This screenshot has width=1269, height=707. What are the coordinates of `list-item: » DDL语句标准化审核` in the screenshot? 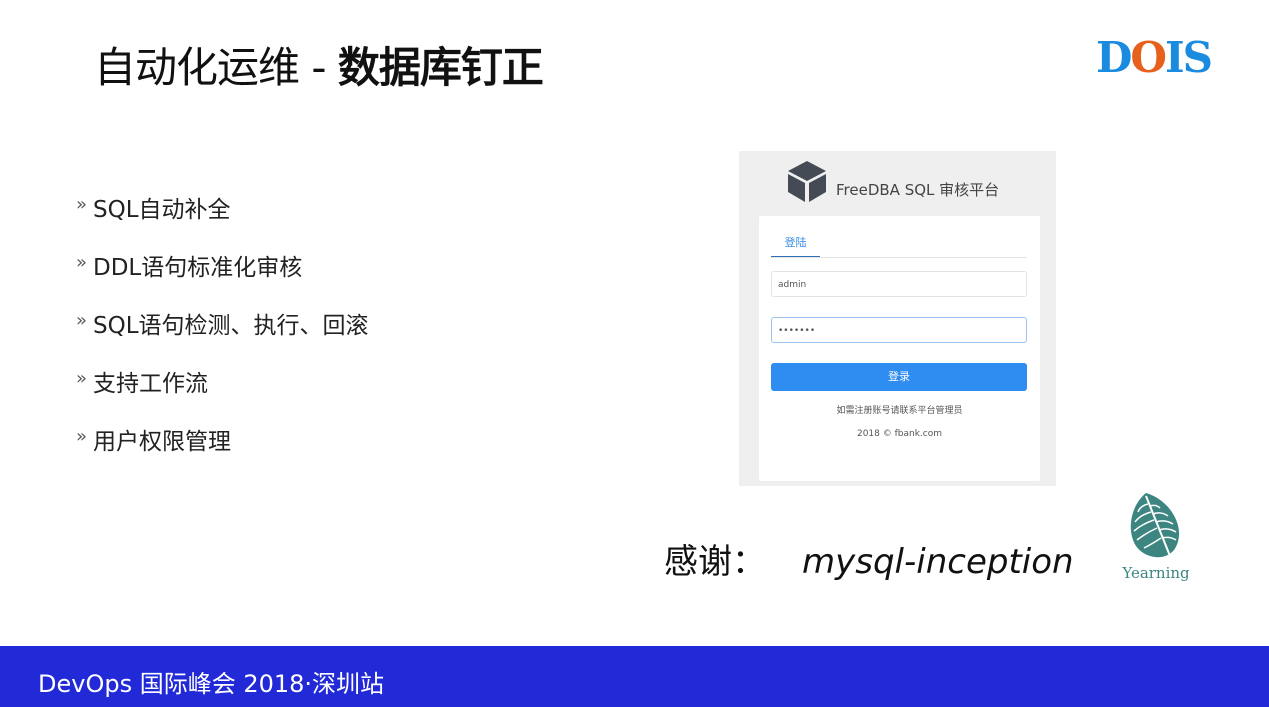 It's located at (222, 277).